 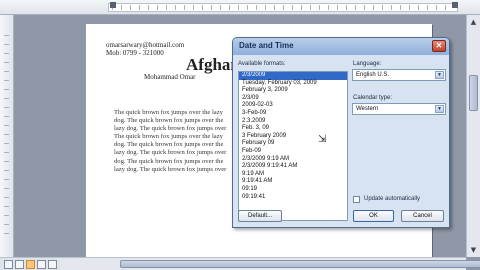 What do you see at coordinates (293, 91) in the screenshot?
I see `format-item: February 3, 2009` at bounding box center [293, 91].